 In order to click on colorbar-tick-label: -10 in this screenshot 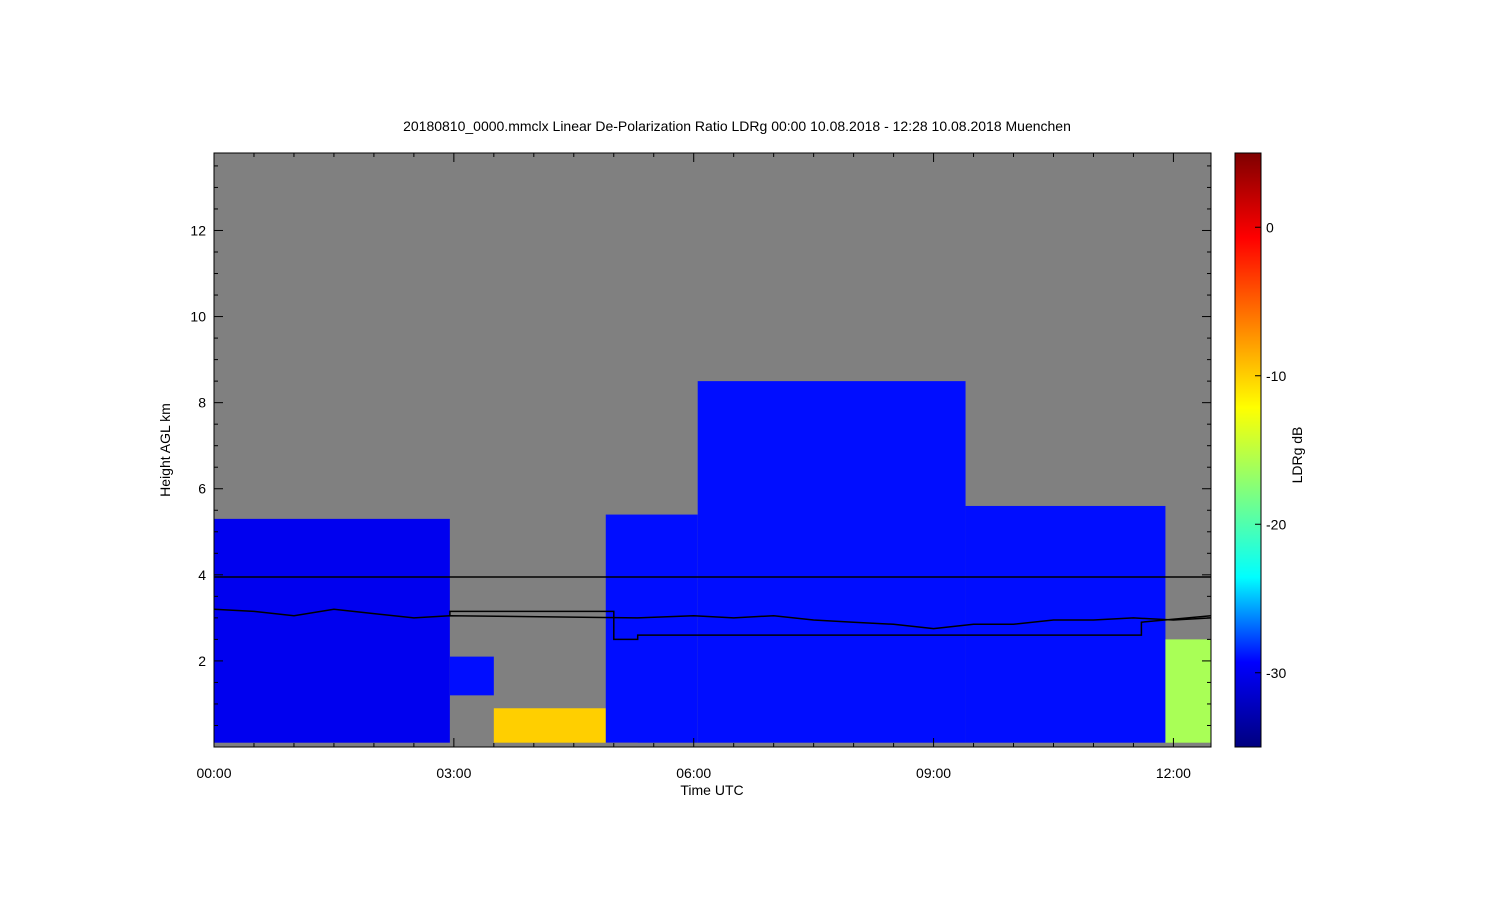, I will do `click(1276, 376)`.